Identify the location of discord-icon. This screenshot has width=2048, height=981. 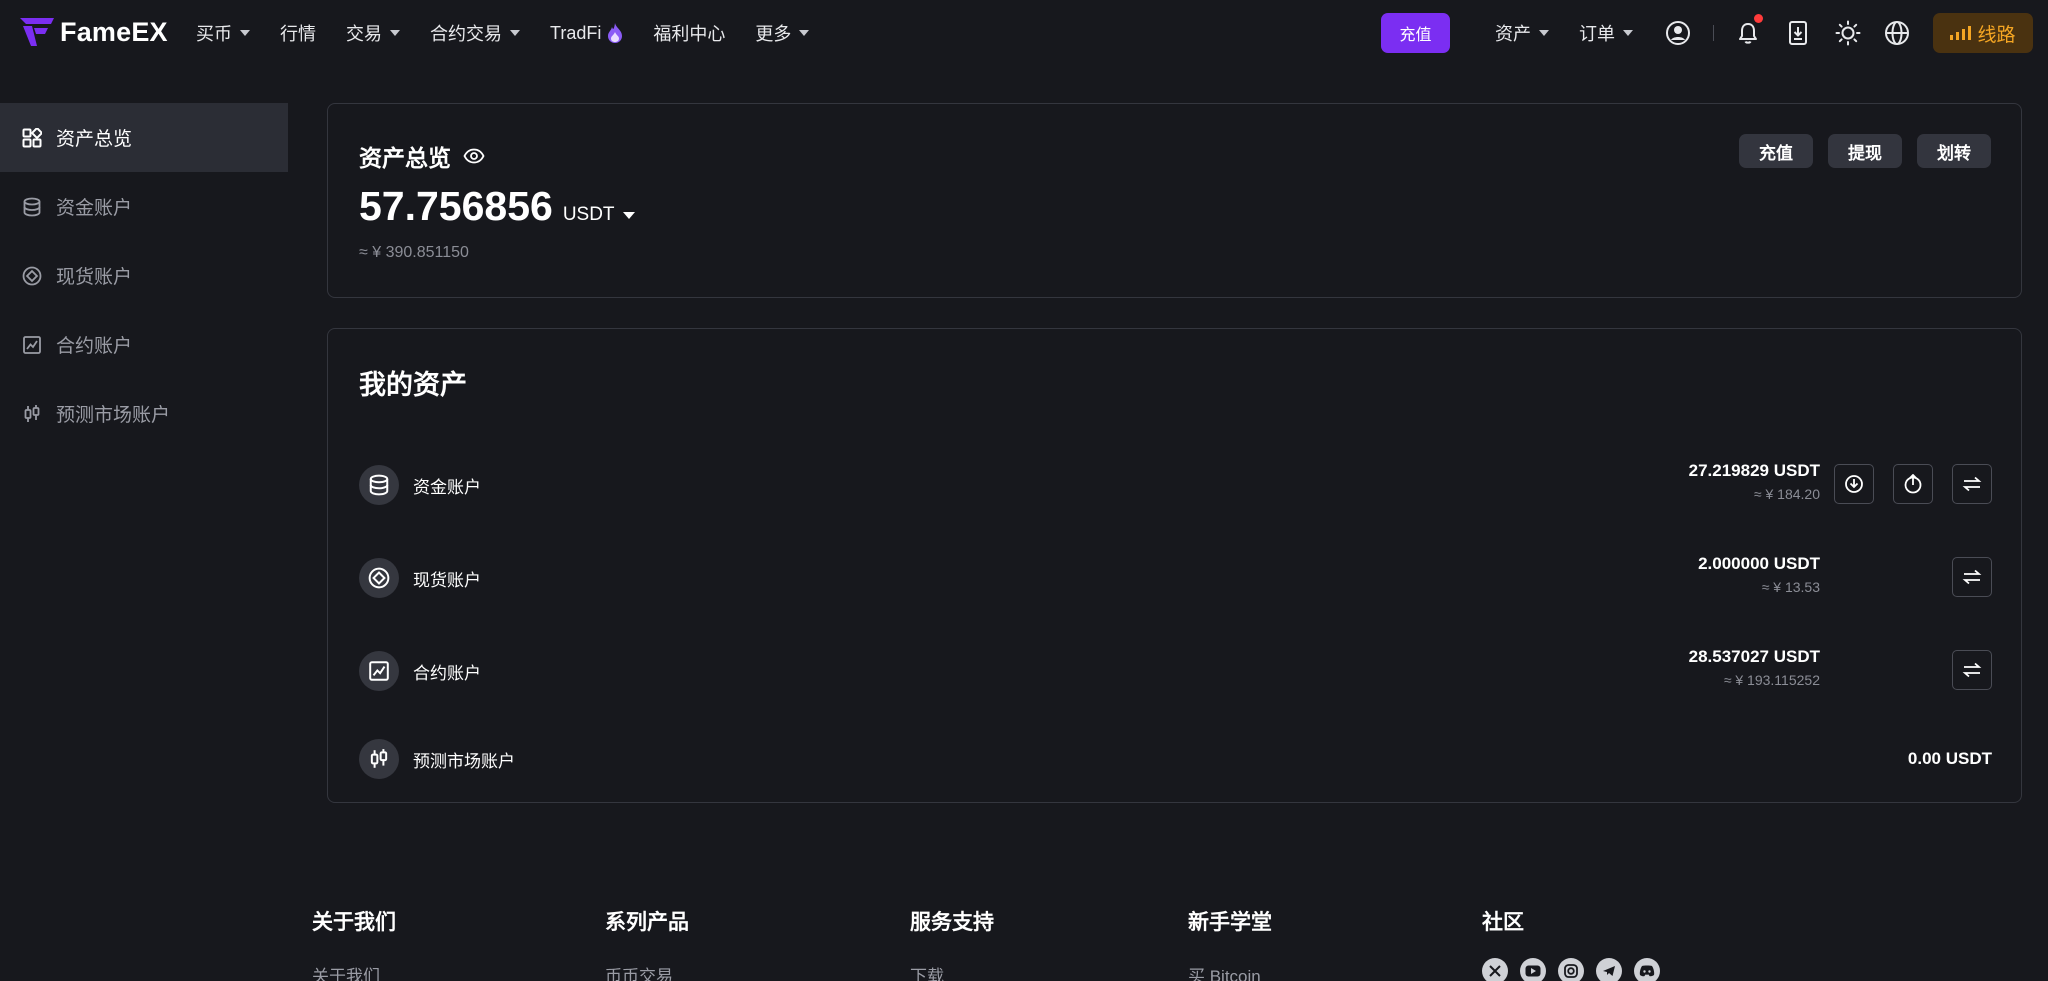
(1647, 969).